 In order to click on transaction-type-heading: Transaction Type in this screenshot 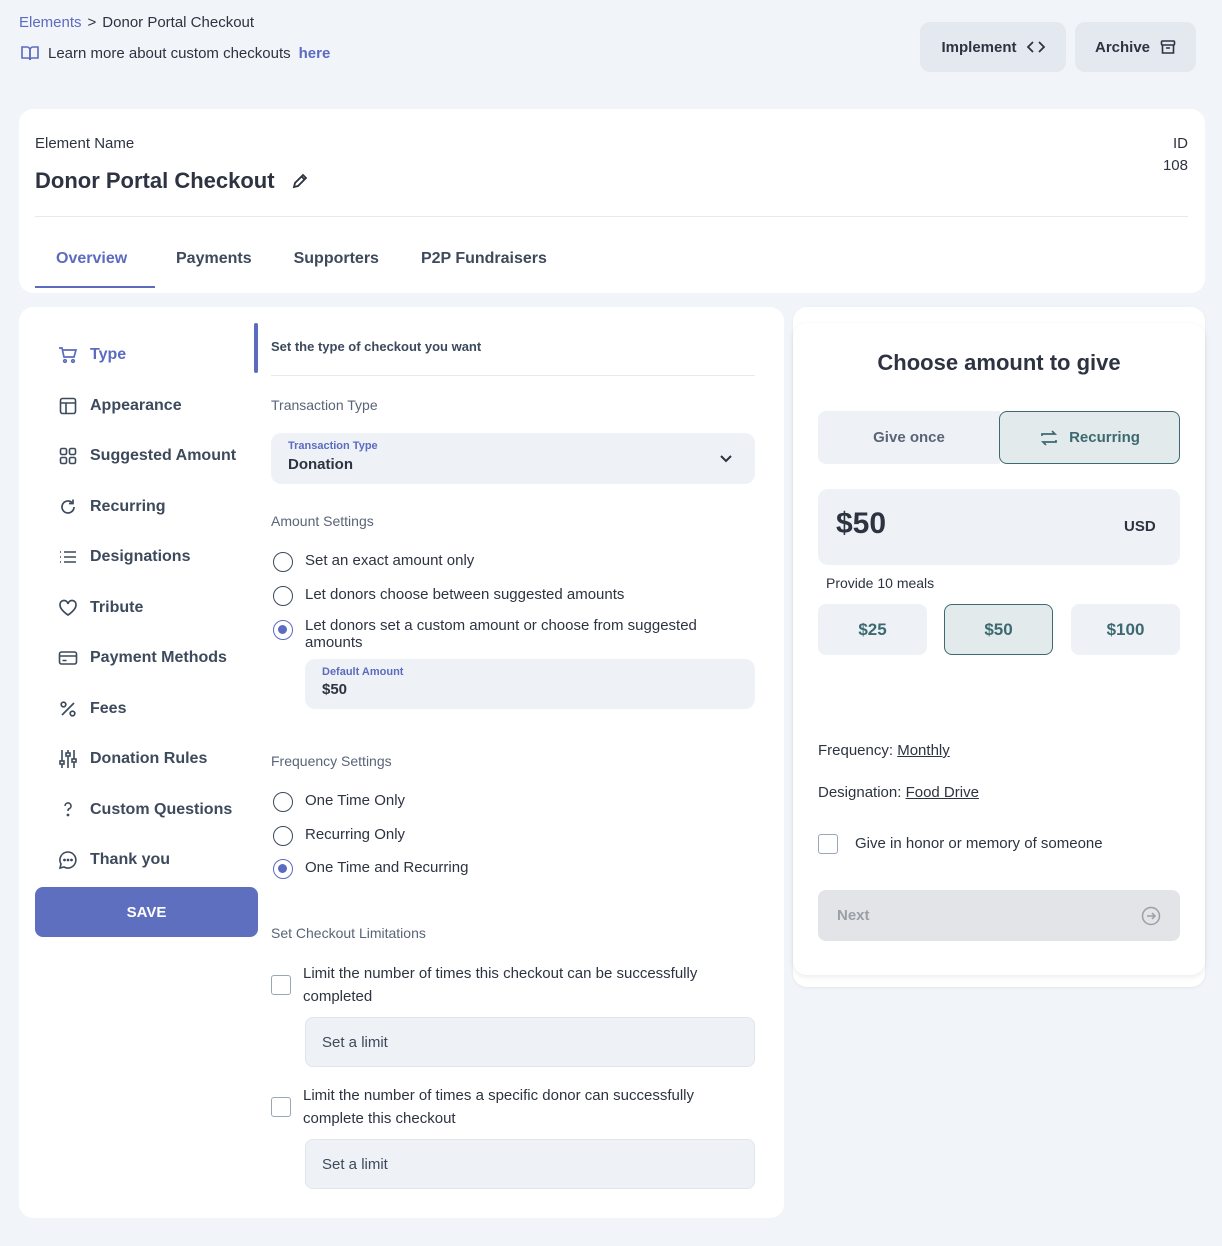, I will do `click(324, 405)`.